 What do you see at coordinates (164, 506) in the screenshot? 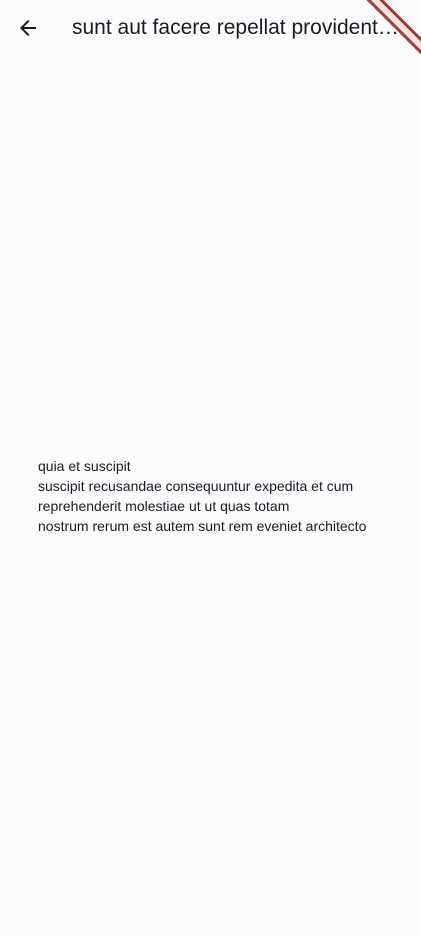
I see `post-body-line: reprehenderit molestiae ut ut quas totam` at bounding box center [164, 506].